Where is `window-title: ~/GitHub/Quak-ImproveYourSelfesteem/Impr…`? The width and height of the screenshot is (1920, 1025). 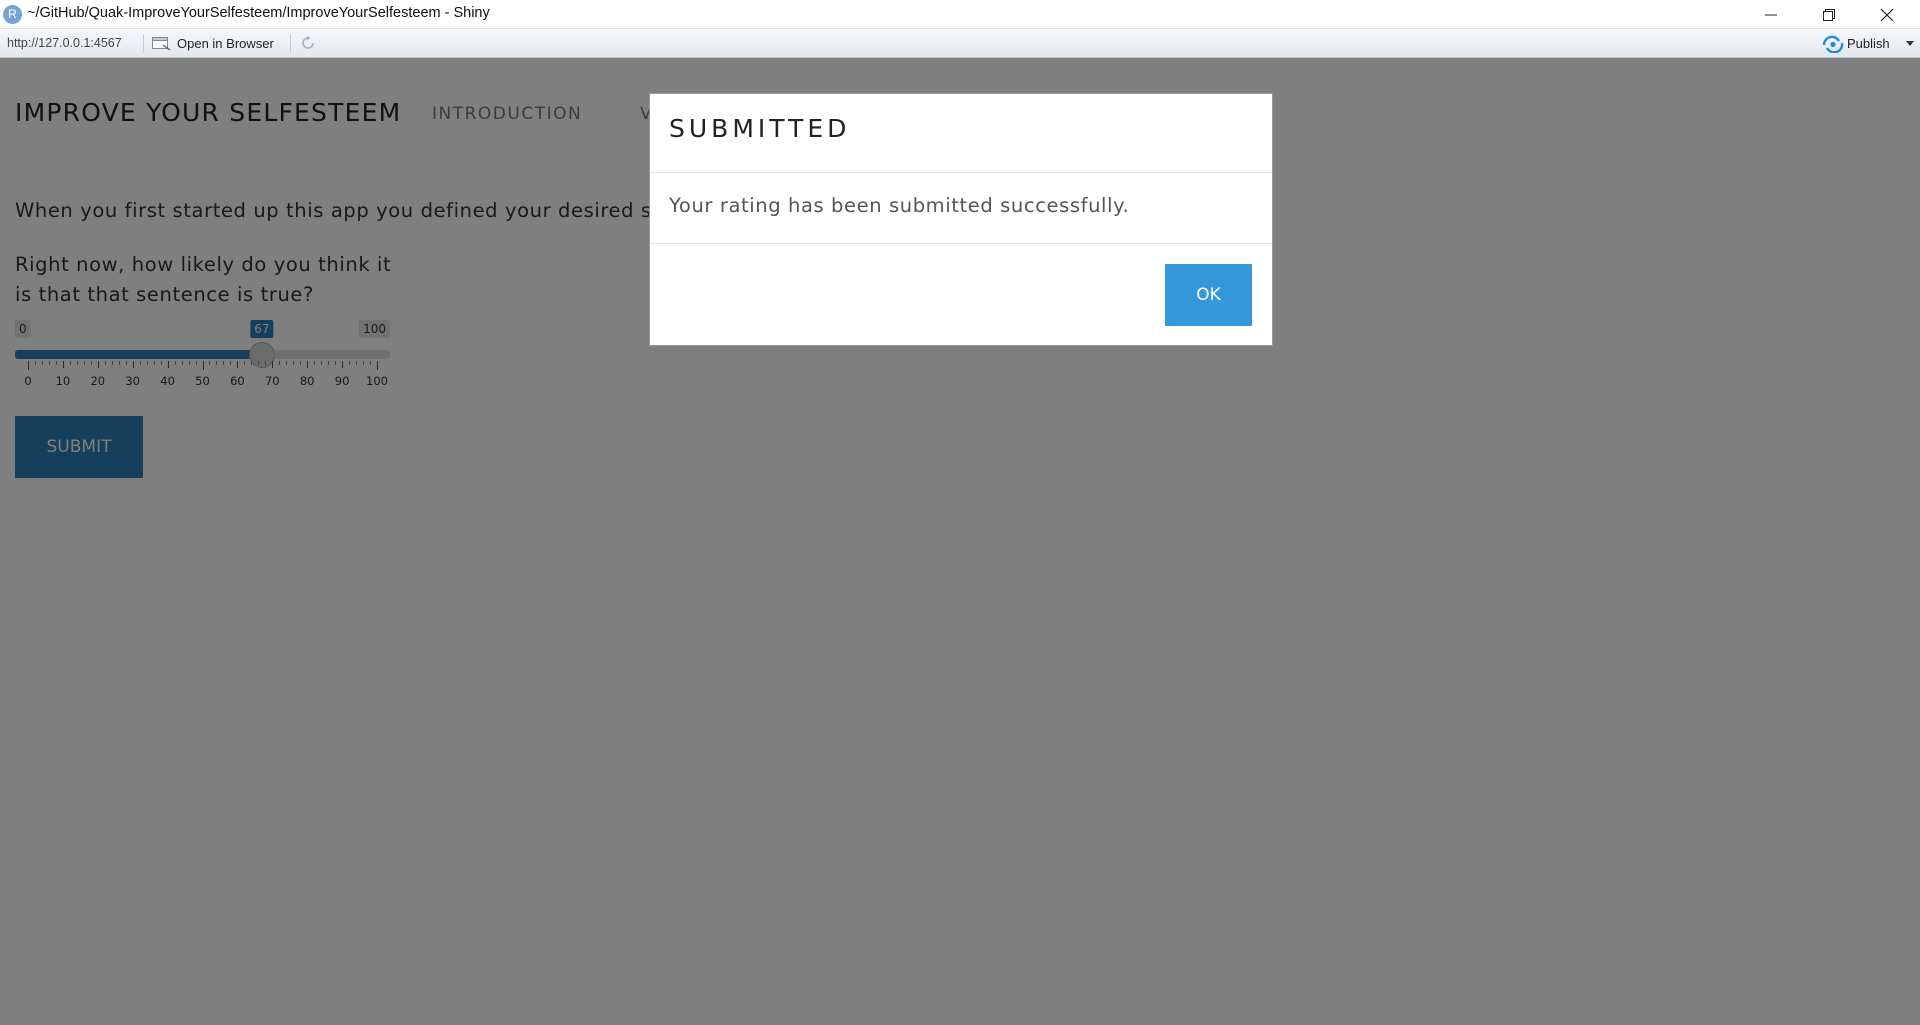 window-title: ~/GitHub/Quak-ImproveYourSelfesteem/Impr… is located at coordinates (258, 13).